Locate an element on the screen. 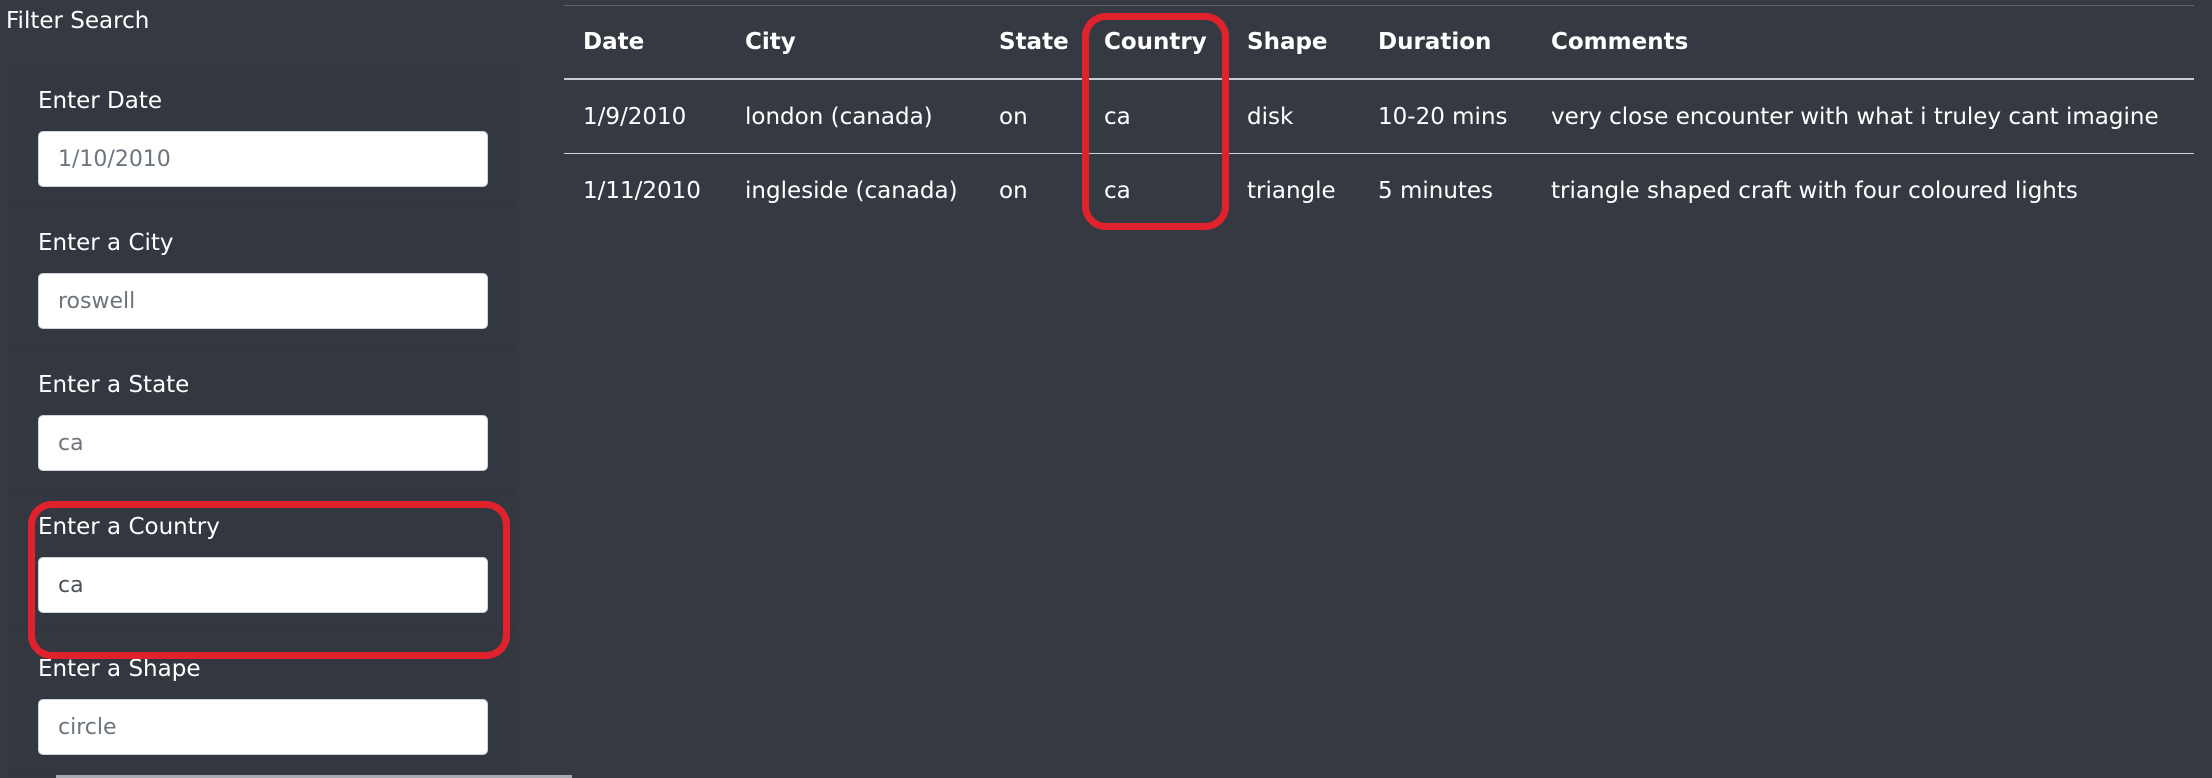 The height and width of the screenshot is (778, 2212). cell-duration: 10-20 mins is located at coordinates (1445, 116).